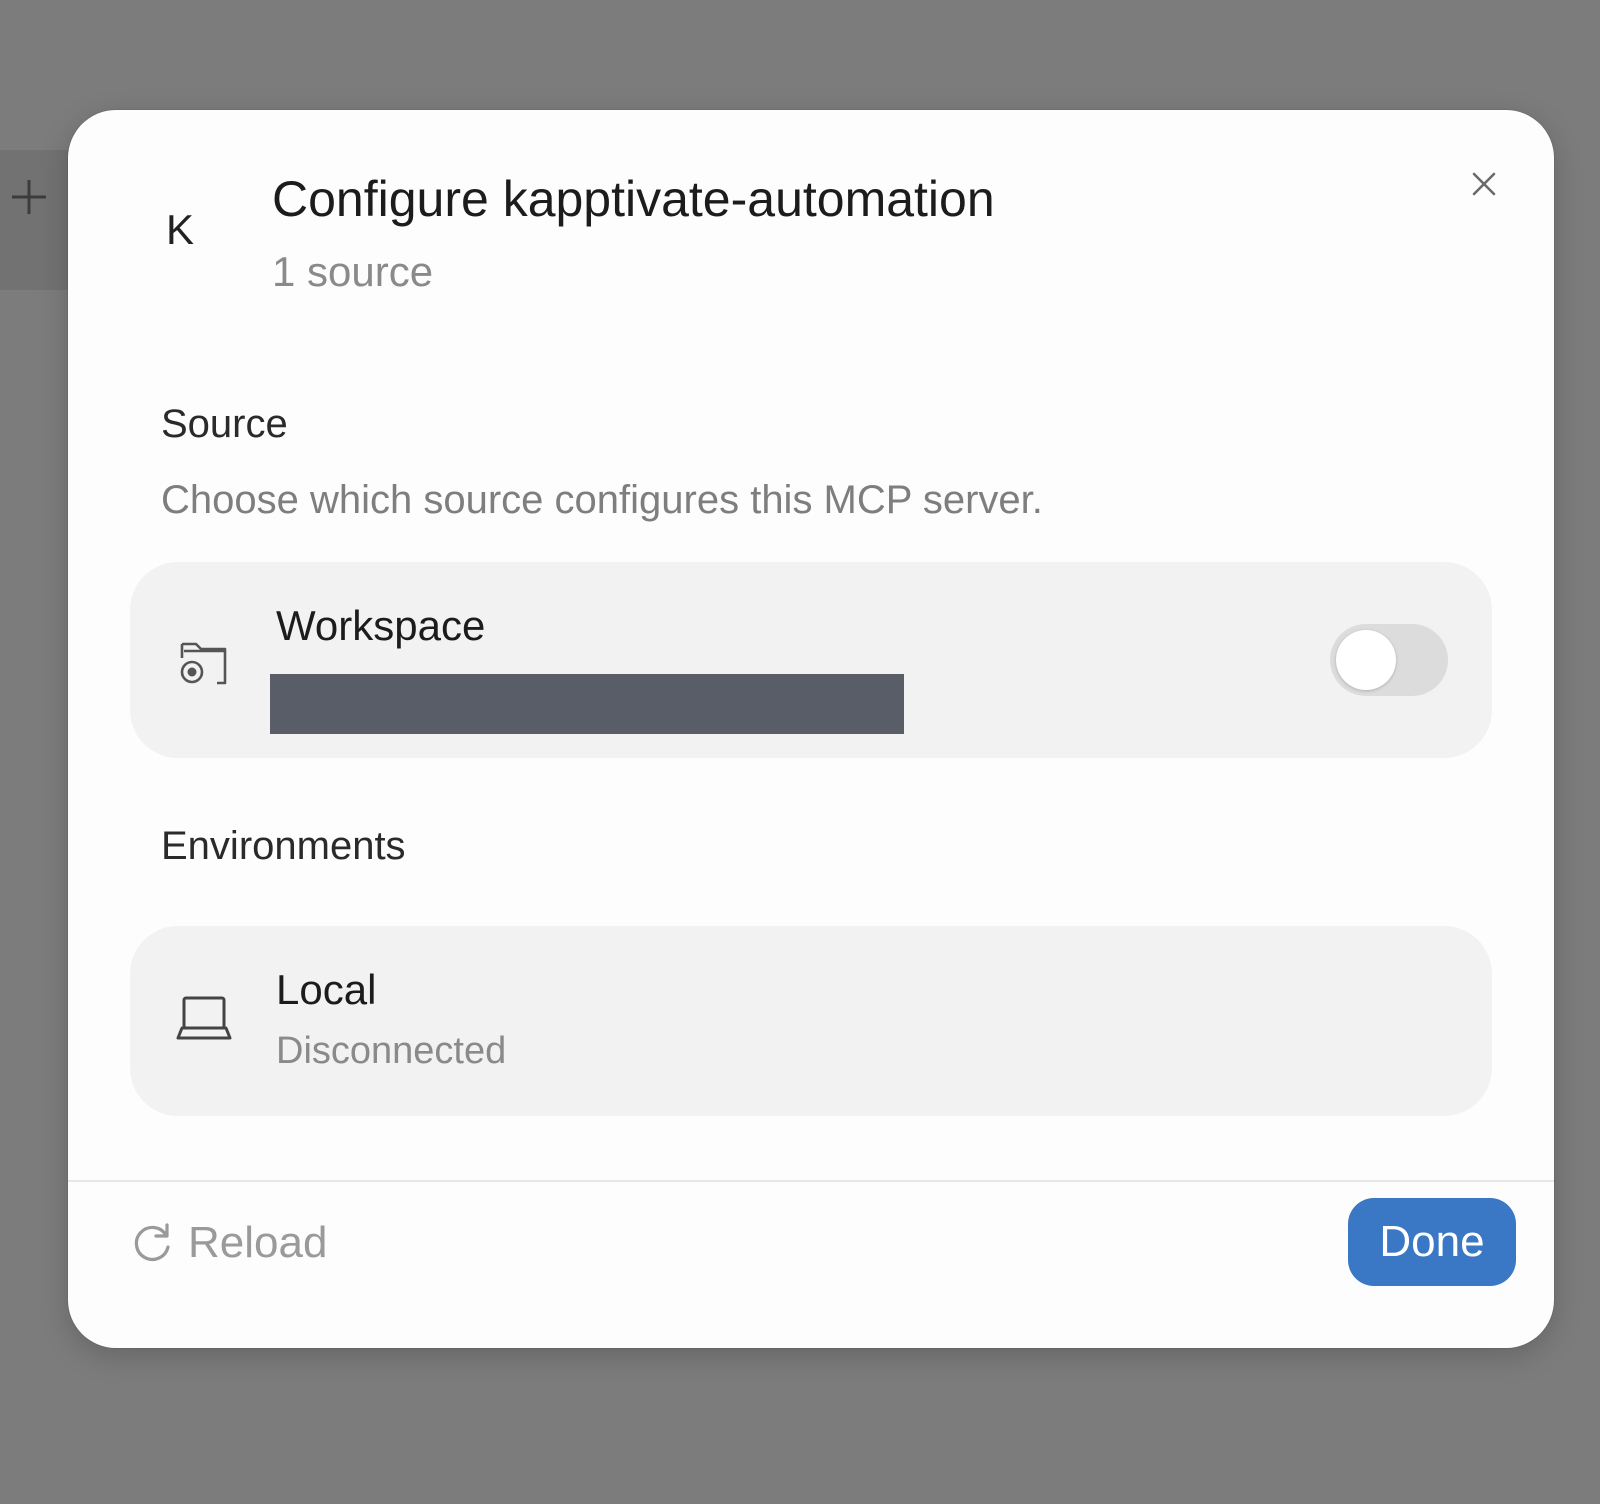 This screenshot has width=1600, height=1504. What do you see at coordinates (353, 271) in the screenshot?
I see `dialog-subtitle: 1 source` at bounding box center [353, 271].